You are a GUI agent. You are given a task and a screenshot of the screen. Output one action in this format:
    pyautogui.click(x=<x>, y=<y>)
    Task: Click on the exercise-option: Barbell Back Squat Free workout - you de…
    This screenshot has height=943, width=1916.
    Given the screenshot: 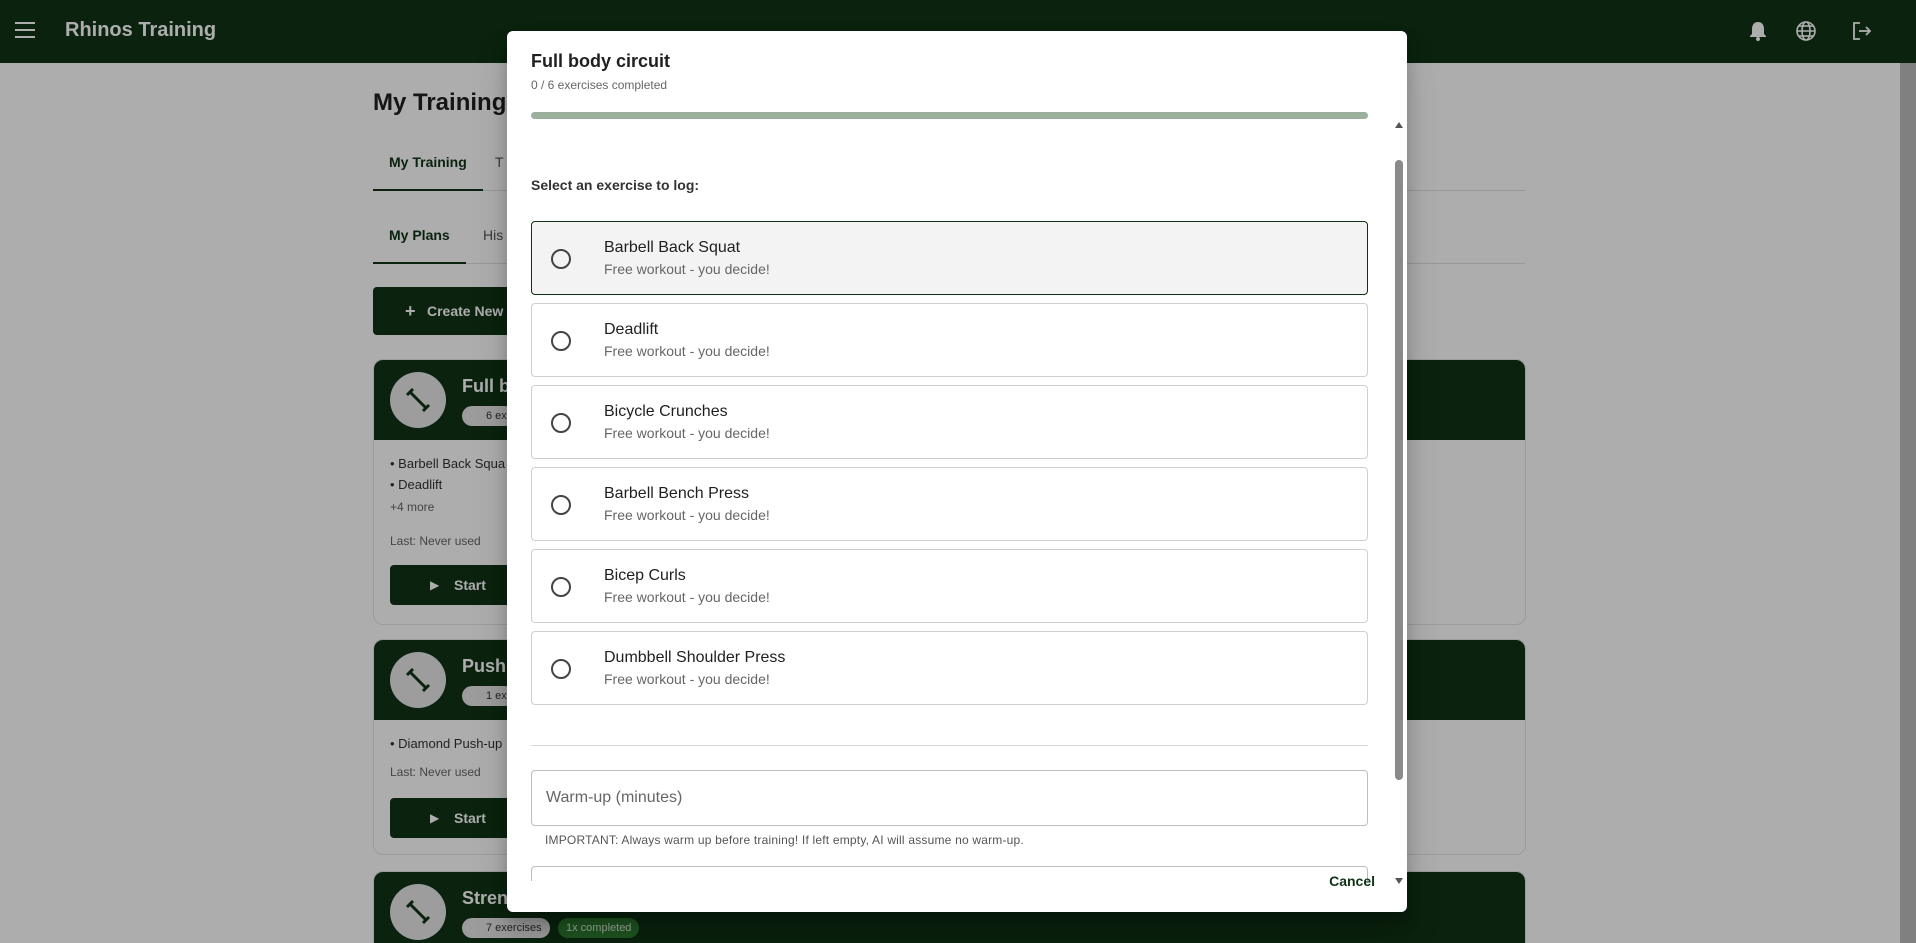 What is the action you would take?
    pyautogui.click(x=949, y=258)
    